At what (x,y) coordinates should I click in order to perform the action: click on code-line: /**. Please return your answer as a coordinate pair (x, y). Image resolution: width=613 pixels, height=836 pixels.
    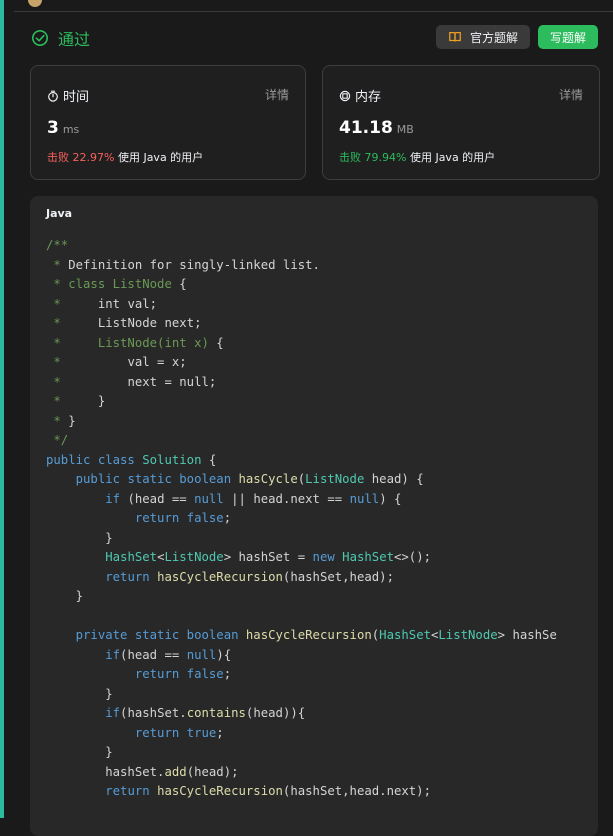
    Looking at the image, I should click on (322, 246).